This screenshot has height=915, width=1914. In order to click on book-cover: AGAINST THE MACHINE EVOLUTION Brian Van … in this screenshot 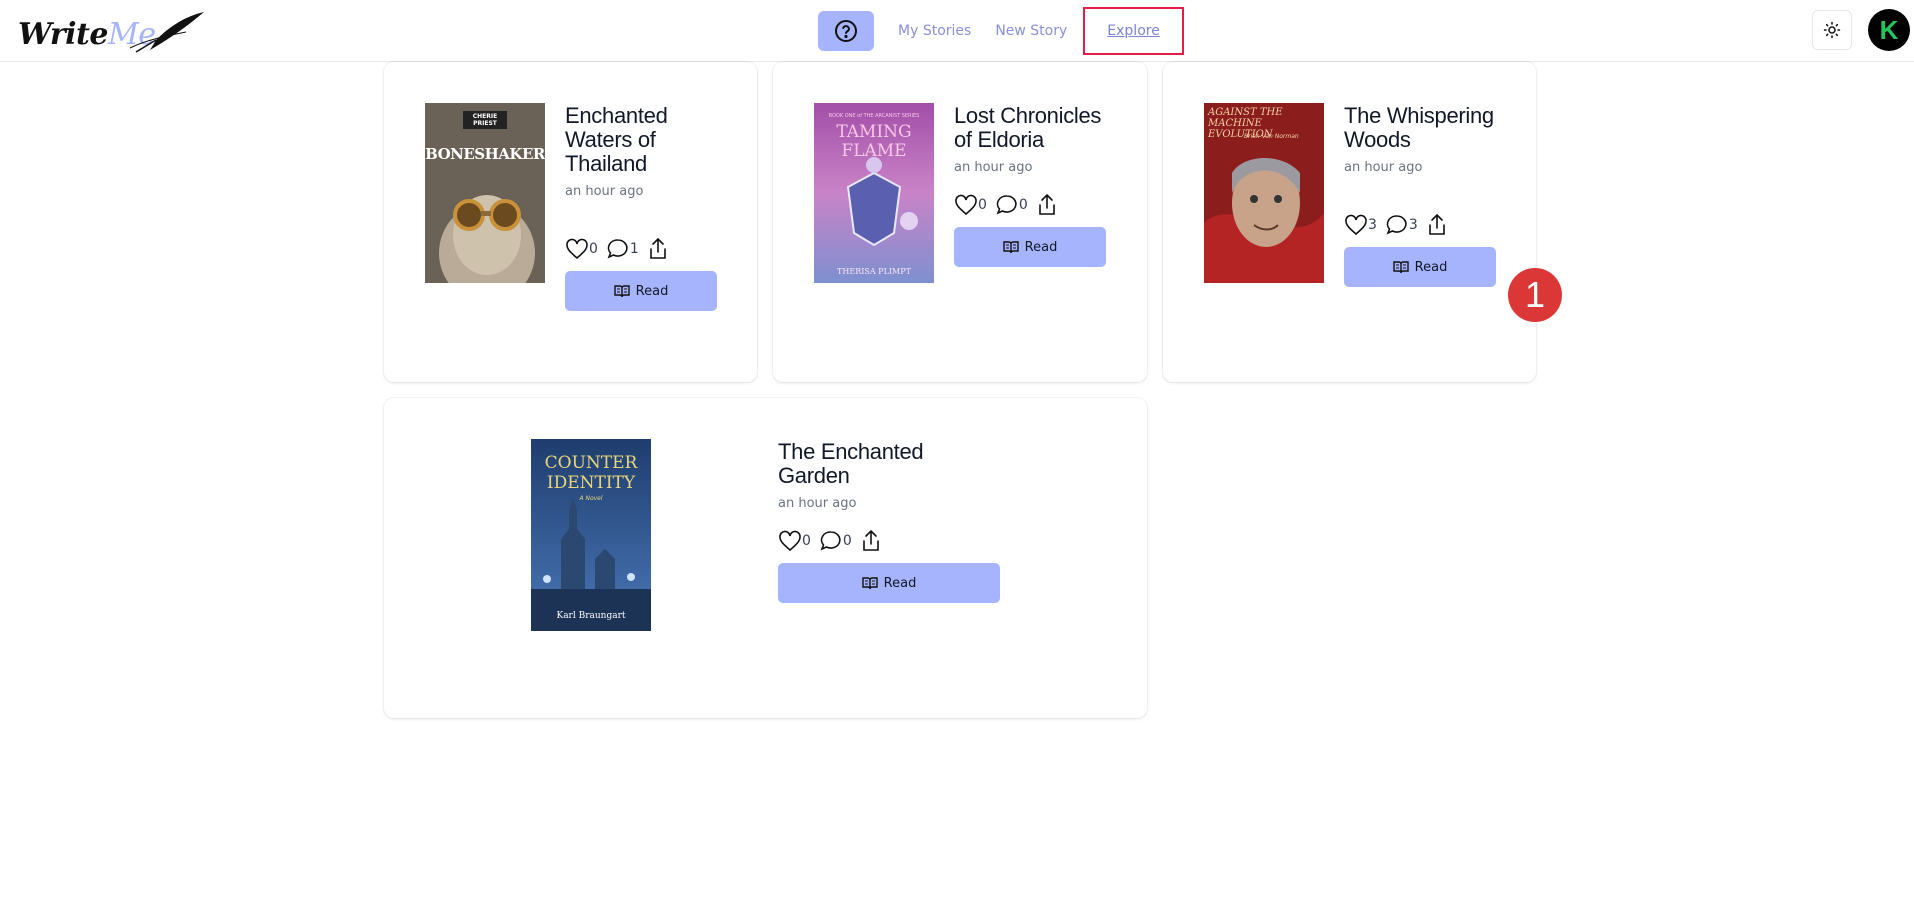, I will do `click(1264, 193)`.